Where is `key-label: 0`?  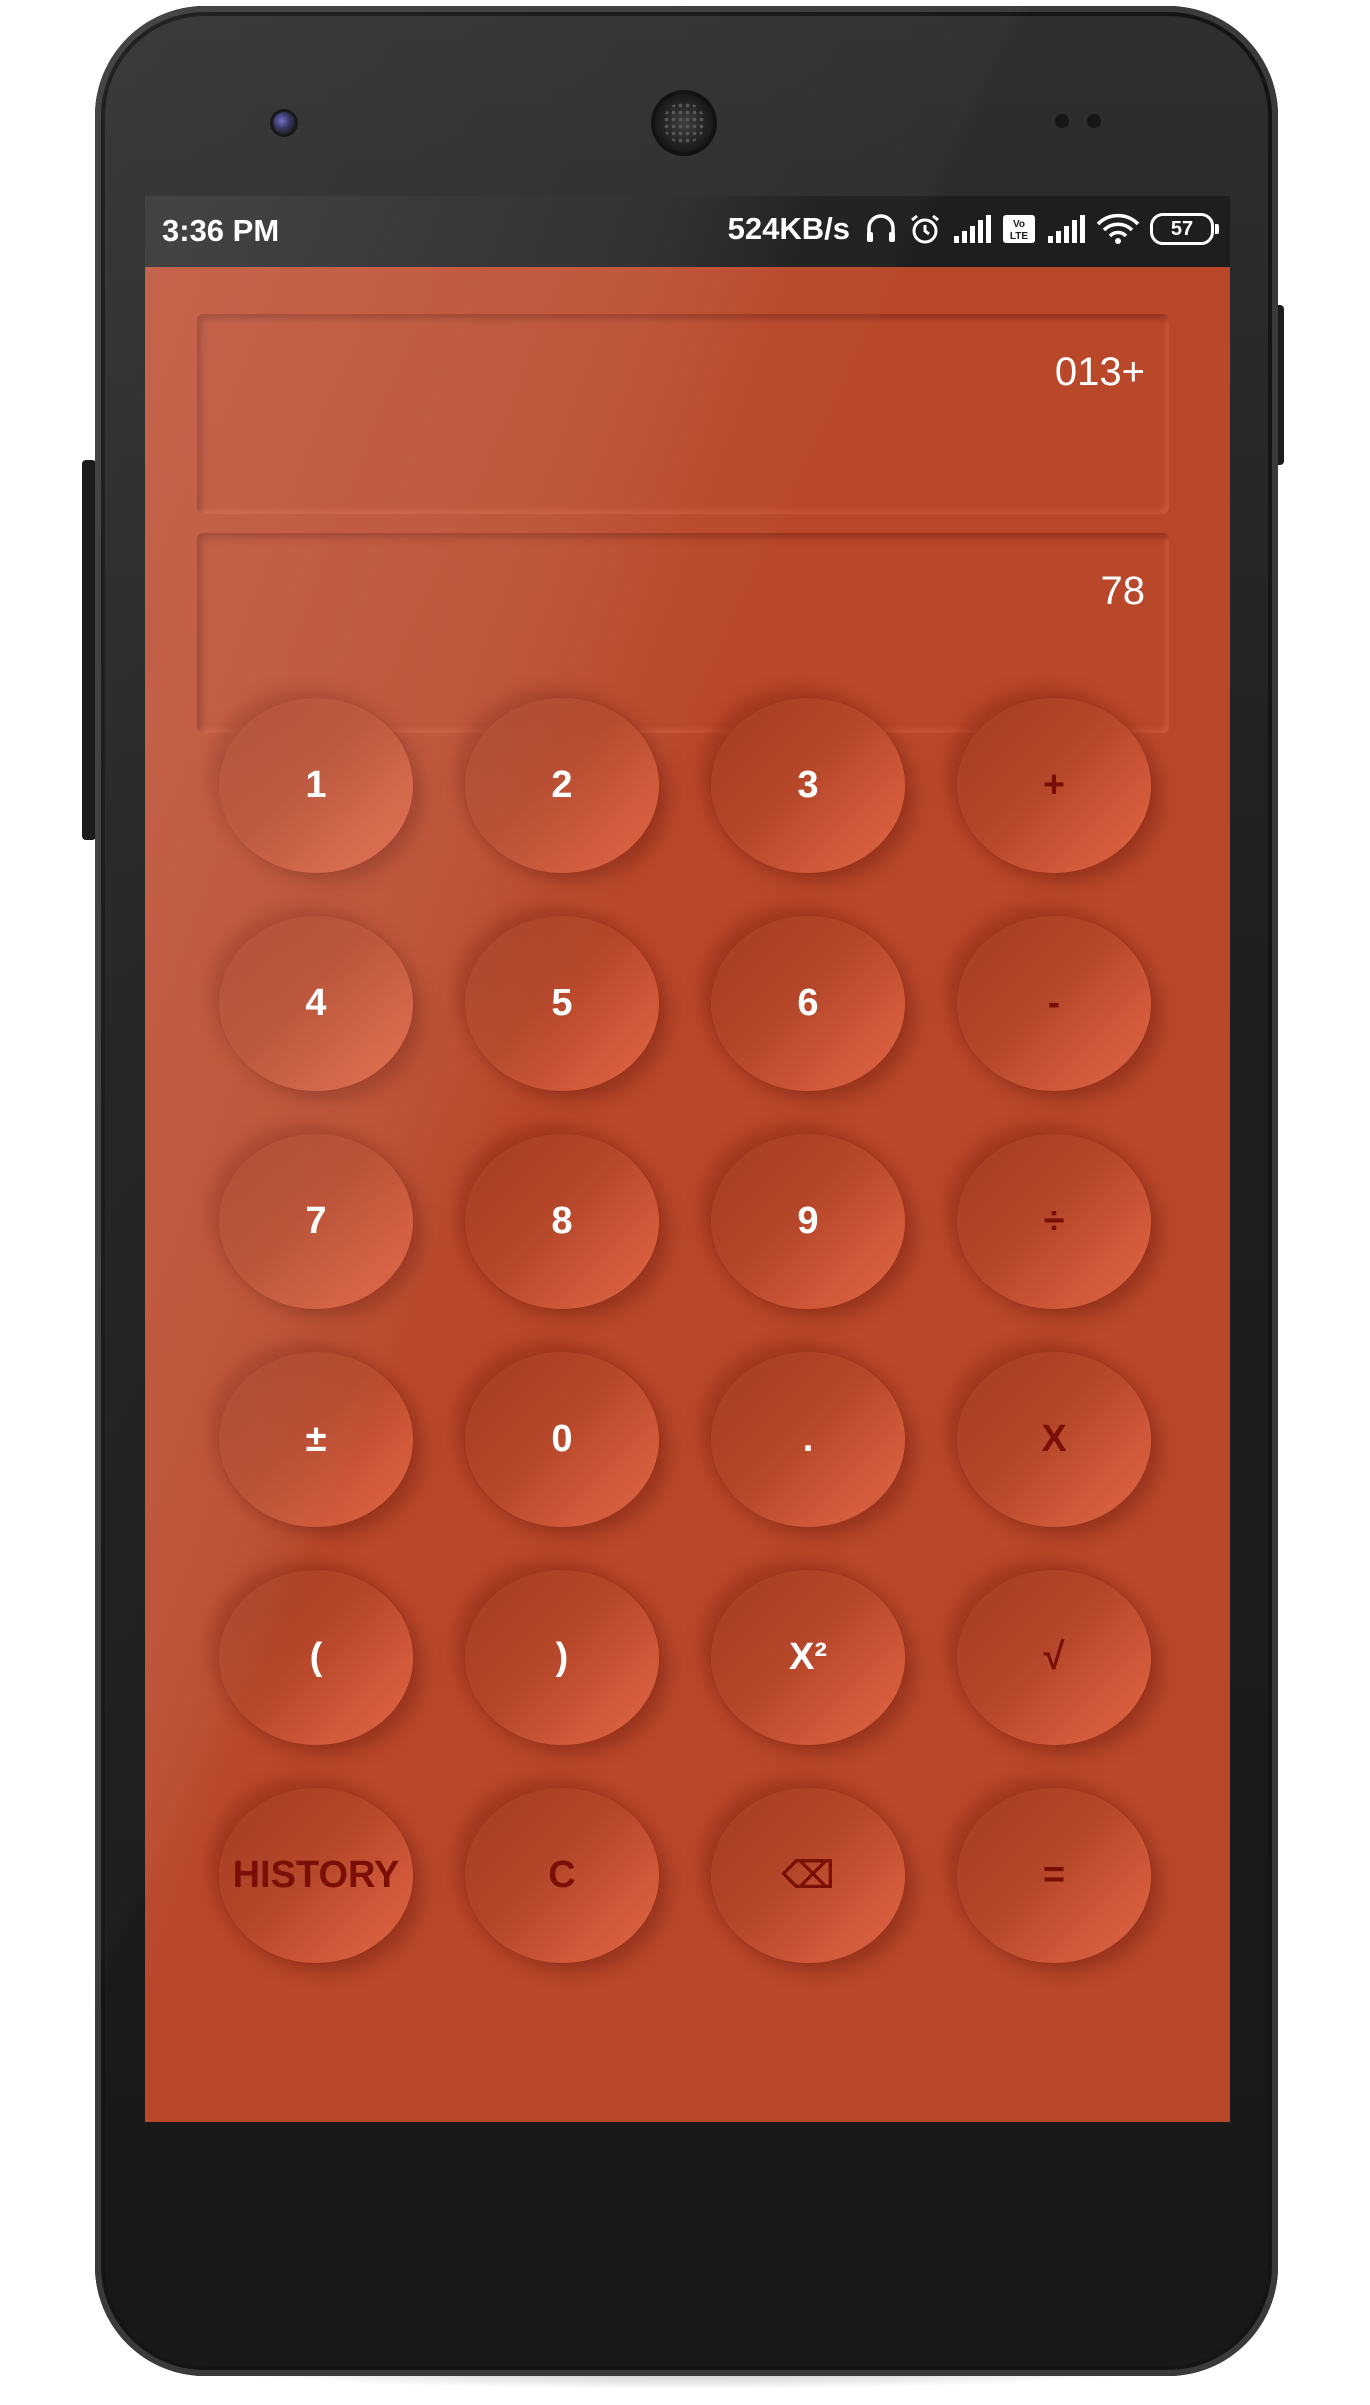
key-label: 0 is located at coordinates (562, 1439).